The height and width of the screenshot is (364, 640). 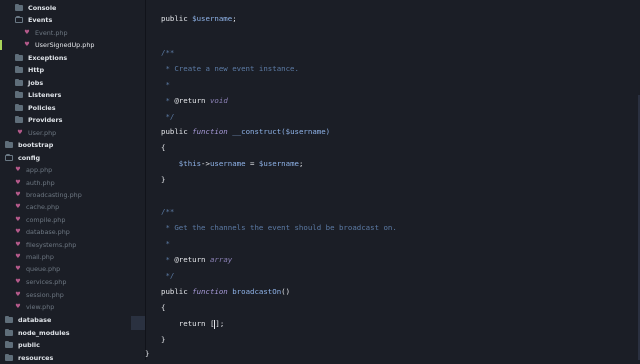 I want to click on code-token: * Create a new event instance., so click(x=230, y=68).